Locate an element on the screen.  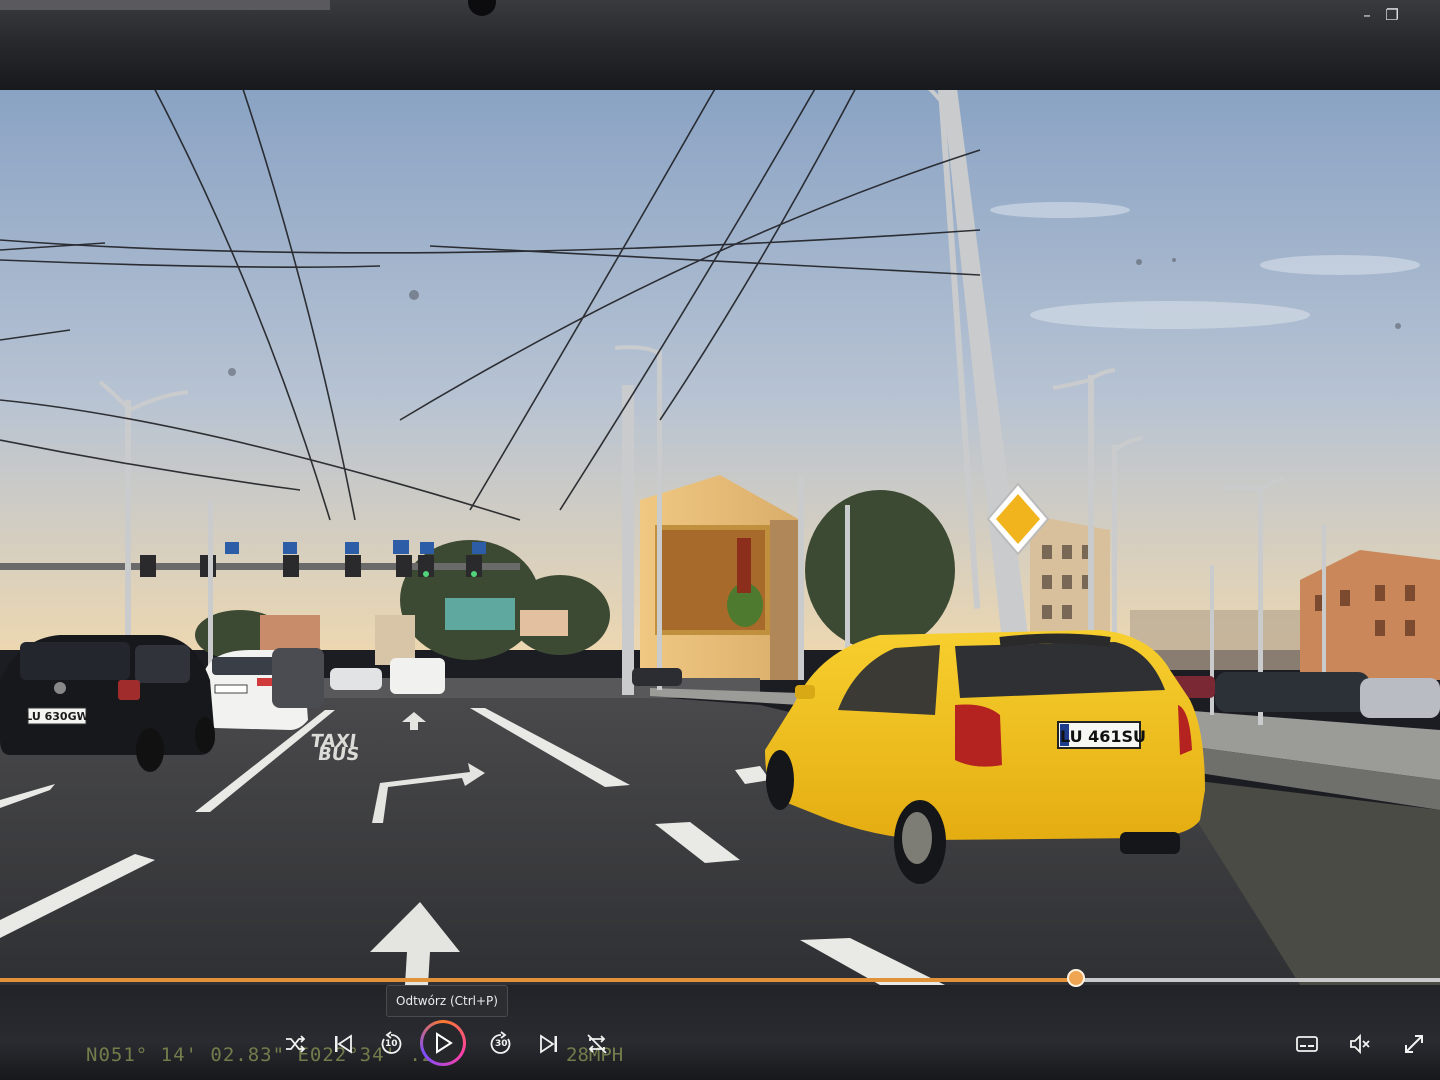
next-track-icon is located at coordinates (548, 1044).